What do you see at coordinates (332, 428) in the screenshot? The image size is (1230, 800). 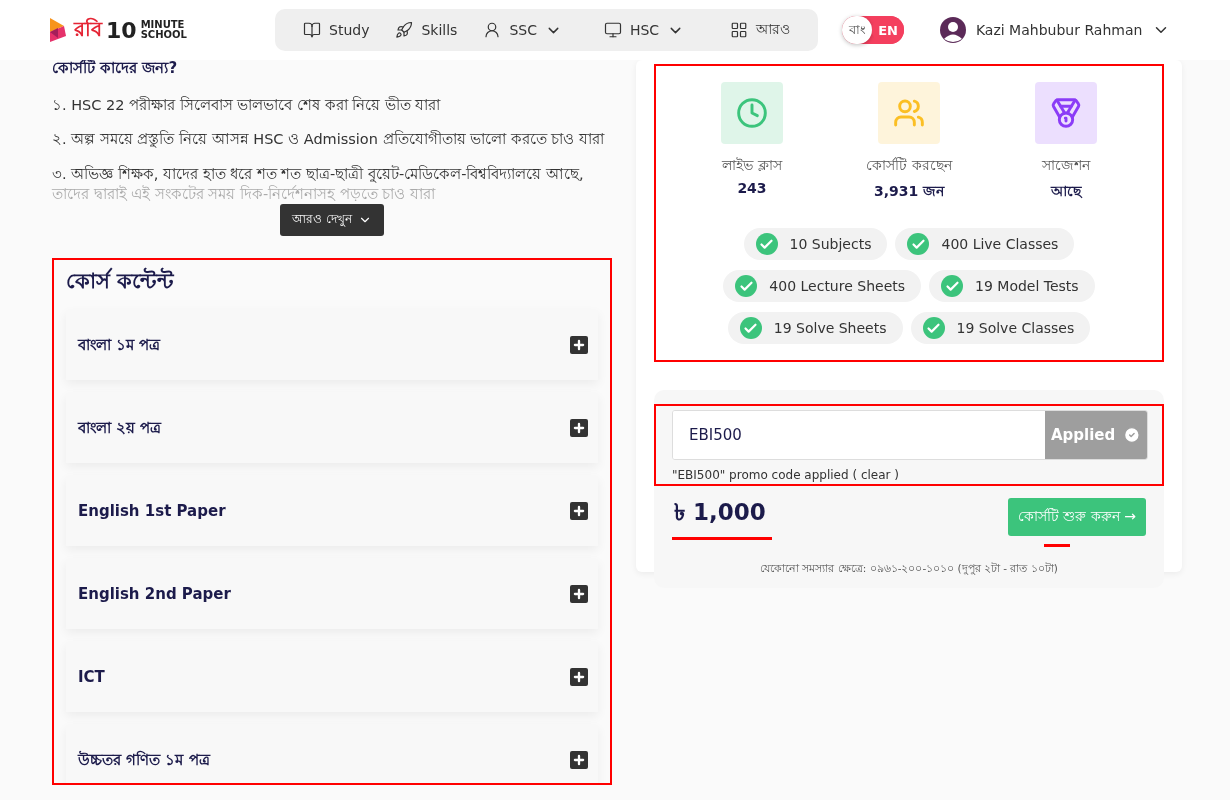 I see `accordion-item: বাংলা ২য় পত্র` at bounding box center [332, 428].